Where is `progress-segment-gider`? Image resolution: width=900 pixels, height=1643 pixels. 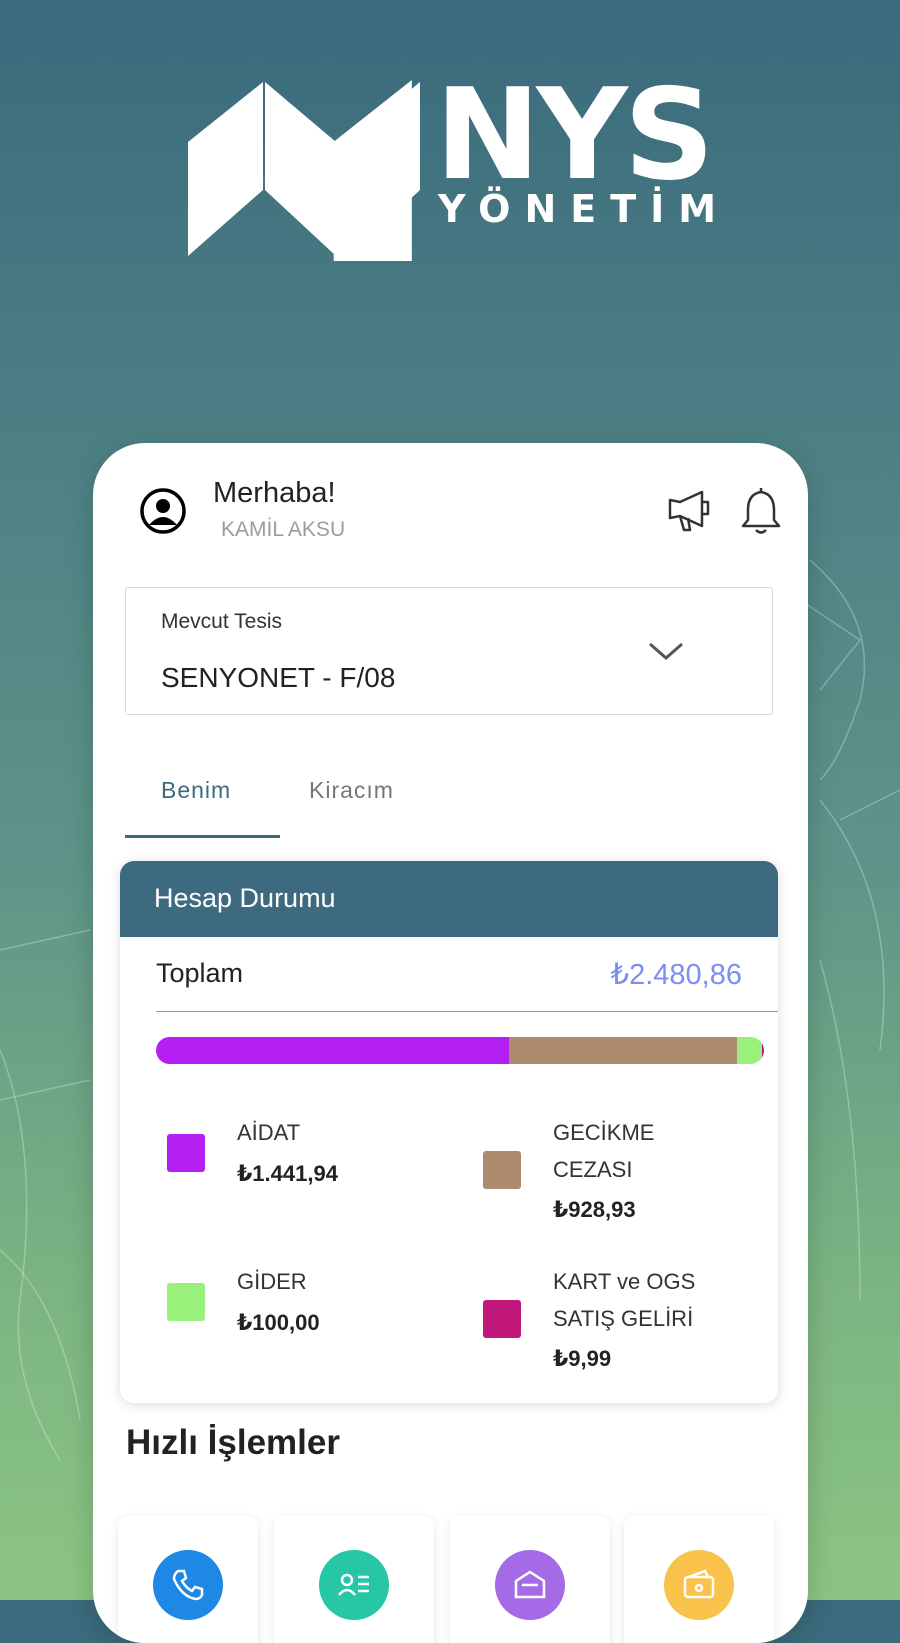
progress-segment-gider is located at coordinates (749, 1050).